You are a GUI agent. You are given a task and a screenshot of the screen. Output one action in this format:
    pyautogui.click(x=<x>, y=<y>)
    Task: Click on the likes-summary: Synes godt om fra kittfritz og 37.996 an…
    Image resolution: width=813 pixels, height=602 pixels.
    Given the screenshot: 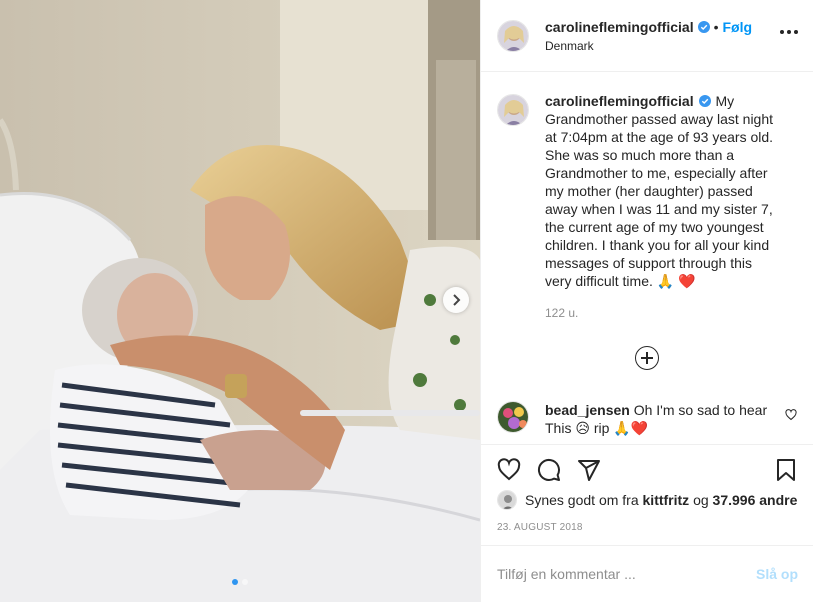 What is the action you would take?
    pyautogui.click(x=647, y=500)
    